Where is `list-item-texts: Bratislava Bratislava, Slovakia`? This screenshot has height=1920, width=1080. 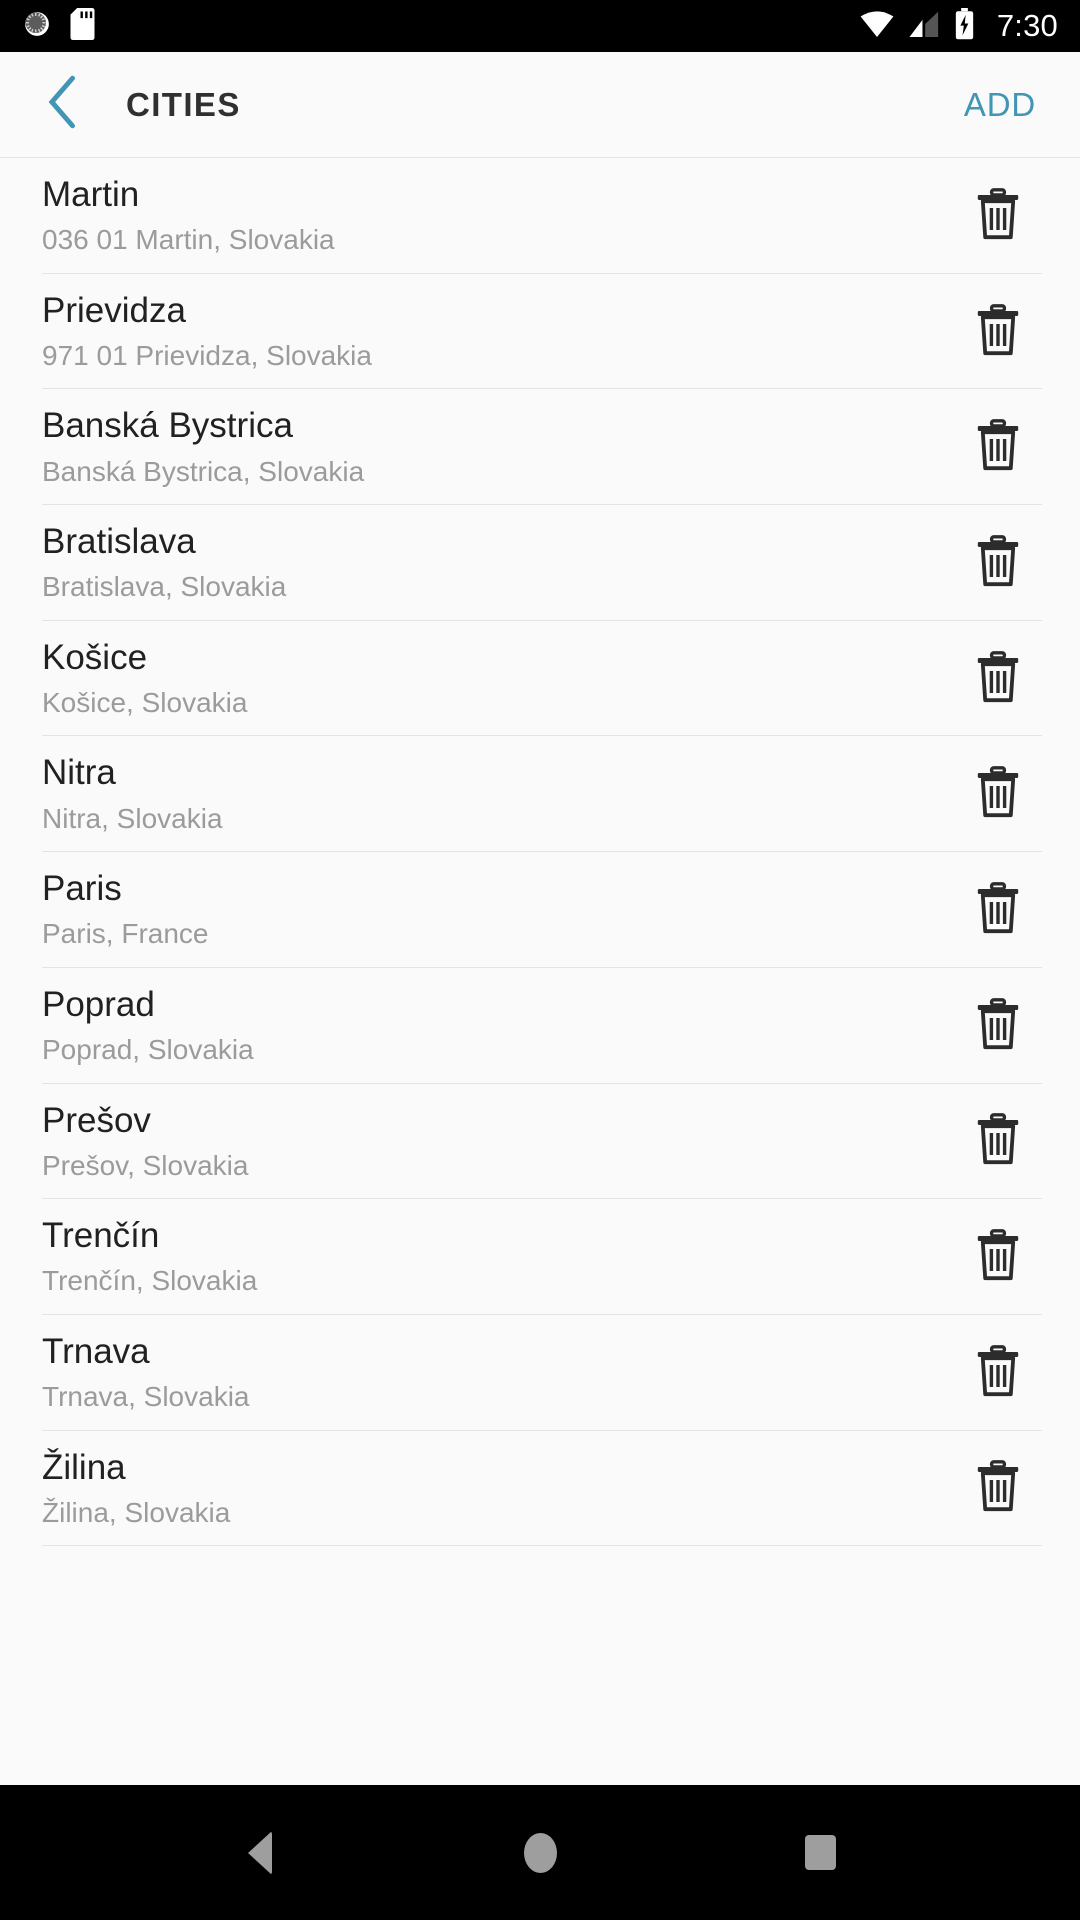 list-item-texts: Bratislava Bratislava, Slovakia is located at coordinates (501, 563).